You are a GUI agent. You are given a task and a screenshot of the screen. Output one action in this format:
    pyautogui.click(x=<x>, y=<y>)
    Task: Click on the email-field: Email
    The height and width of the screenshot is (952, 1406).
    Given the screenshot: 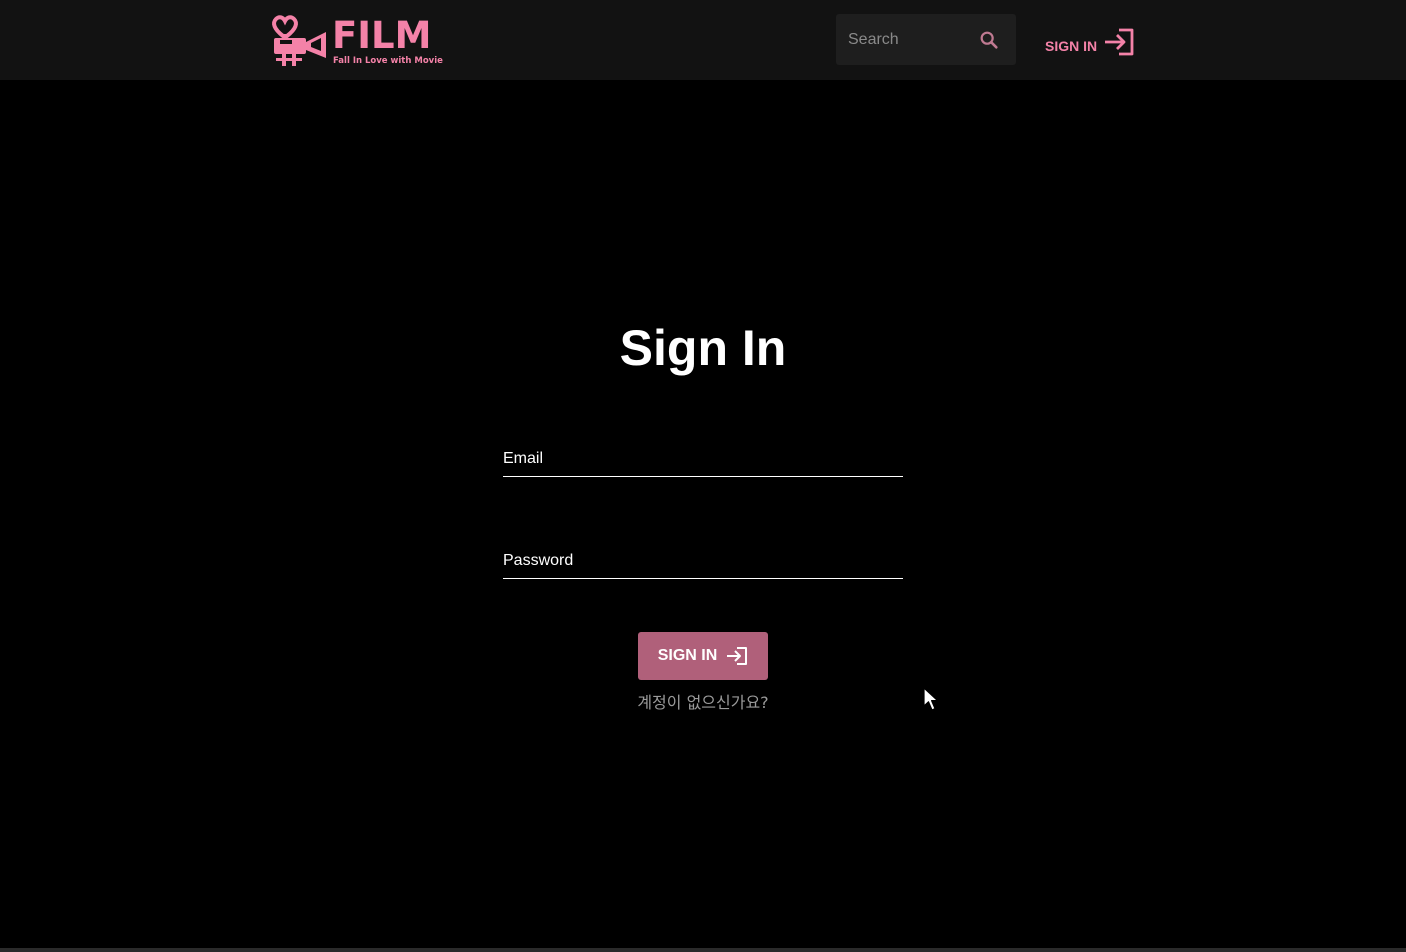 What is the action you would take?
    pyautogui.click(x=703, y=461)
    